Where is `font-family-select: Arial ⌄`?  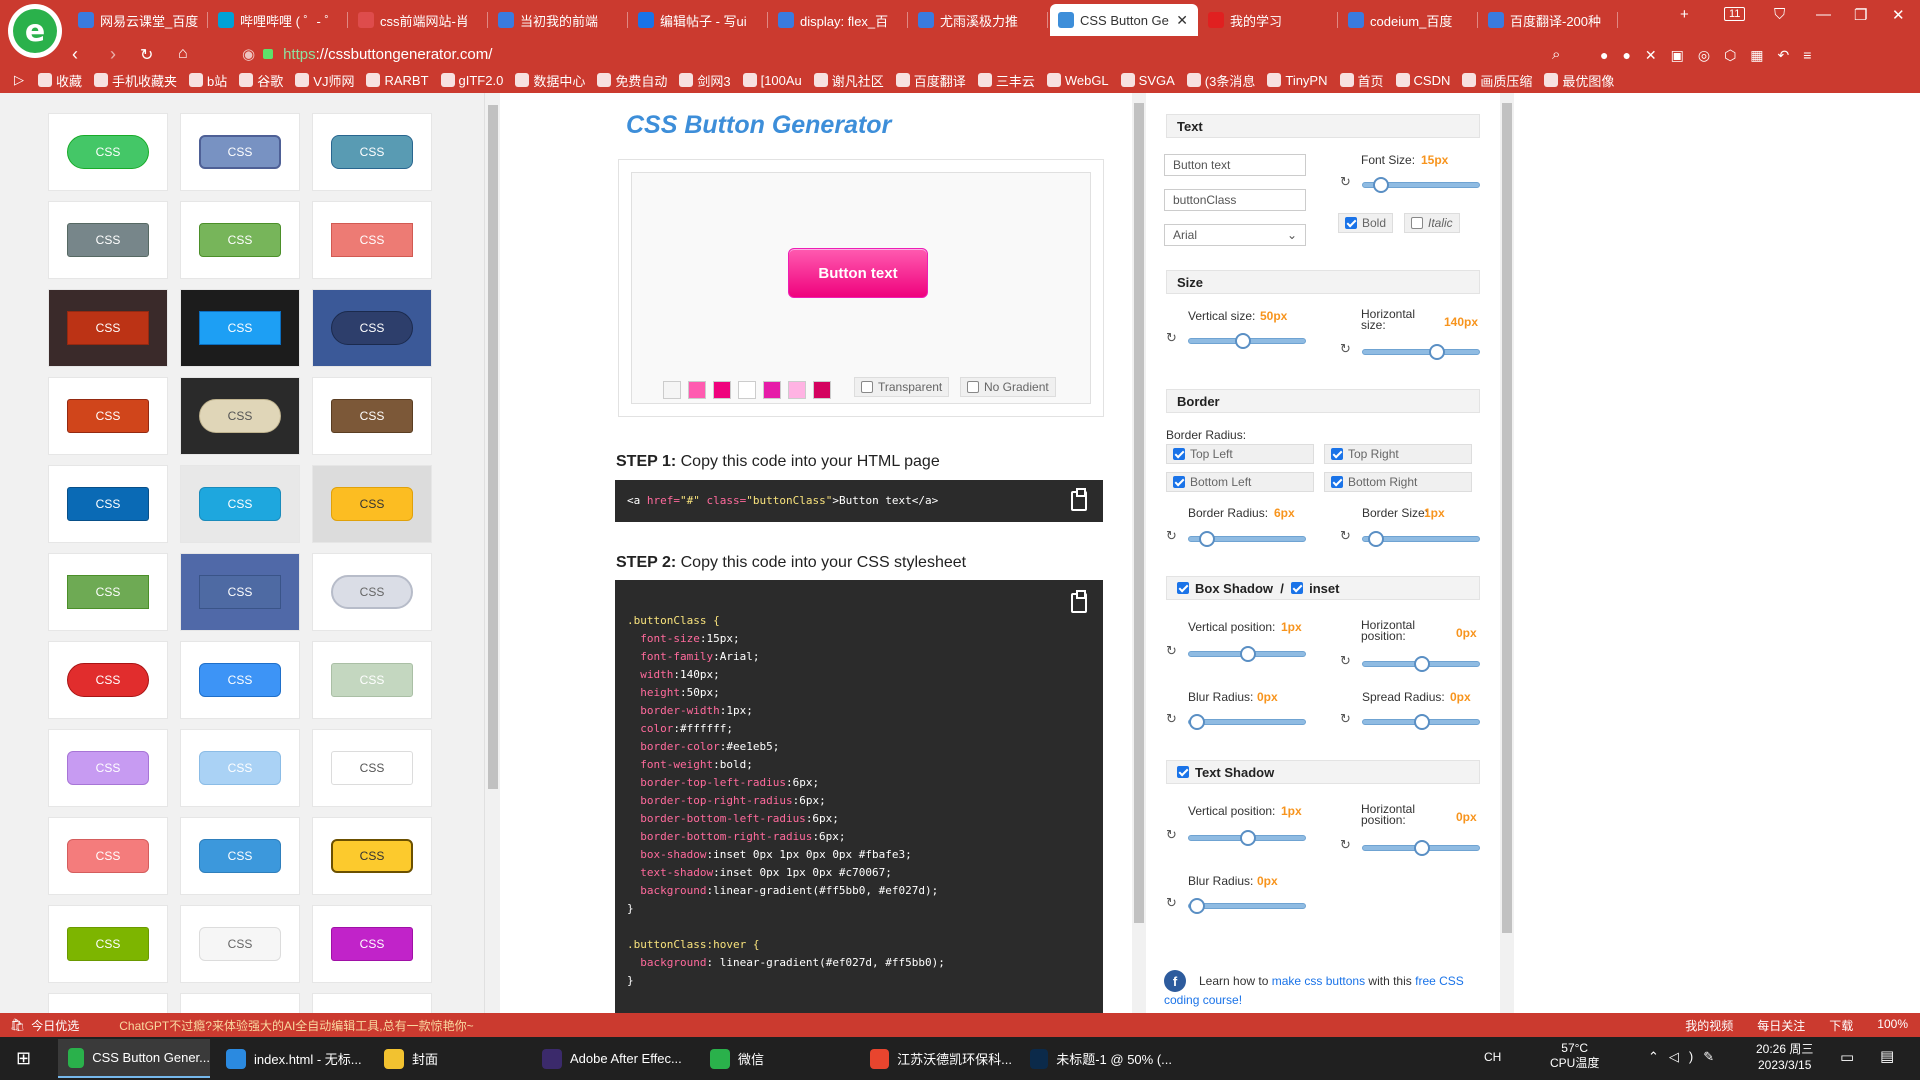 font-family-select: Arial ⌄ is located at coordinates (1235, 235).